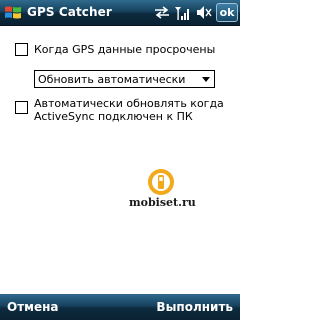  What do you see at coordinates (21, 49) in the screenshot?
I see `gps-expired-checkbox` at bounding box center [21, 49].